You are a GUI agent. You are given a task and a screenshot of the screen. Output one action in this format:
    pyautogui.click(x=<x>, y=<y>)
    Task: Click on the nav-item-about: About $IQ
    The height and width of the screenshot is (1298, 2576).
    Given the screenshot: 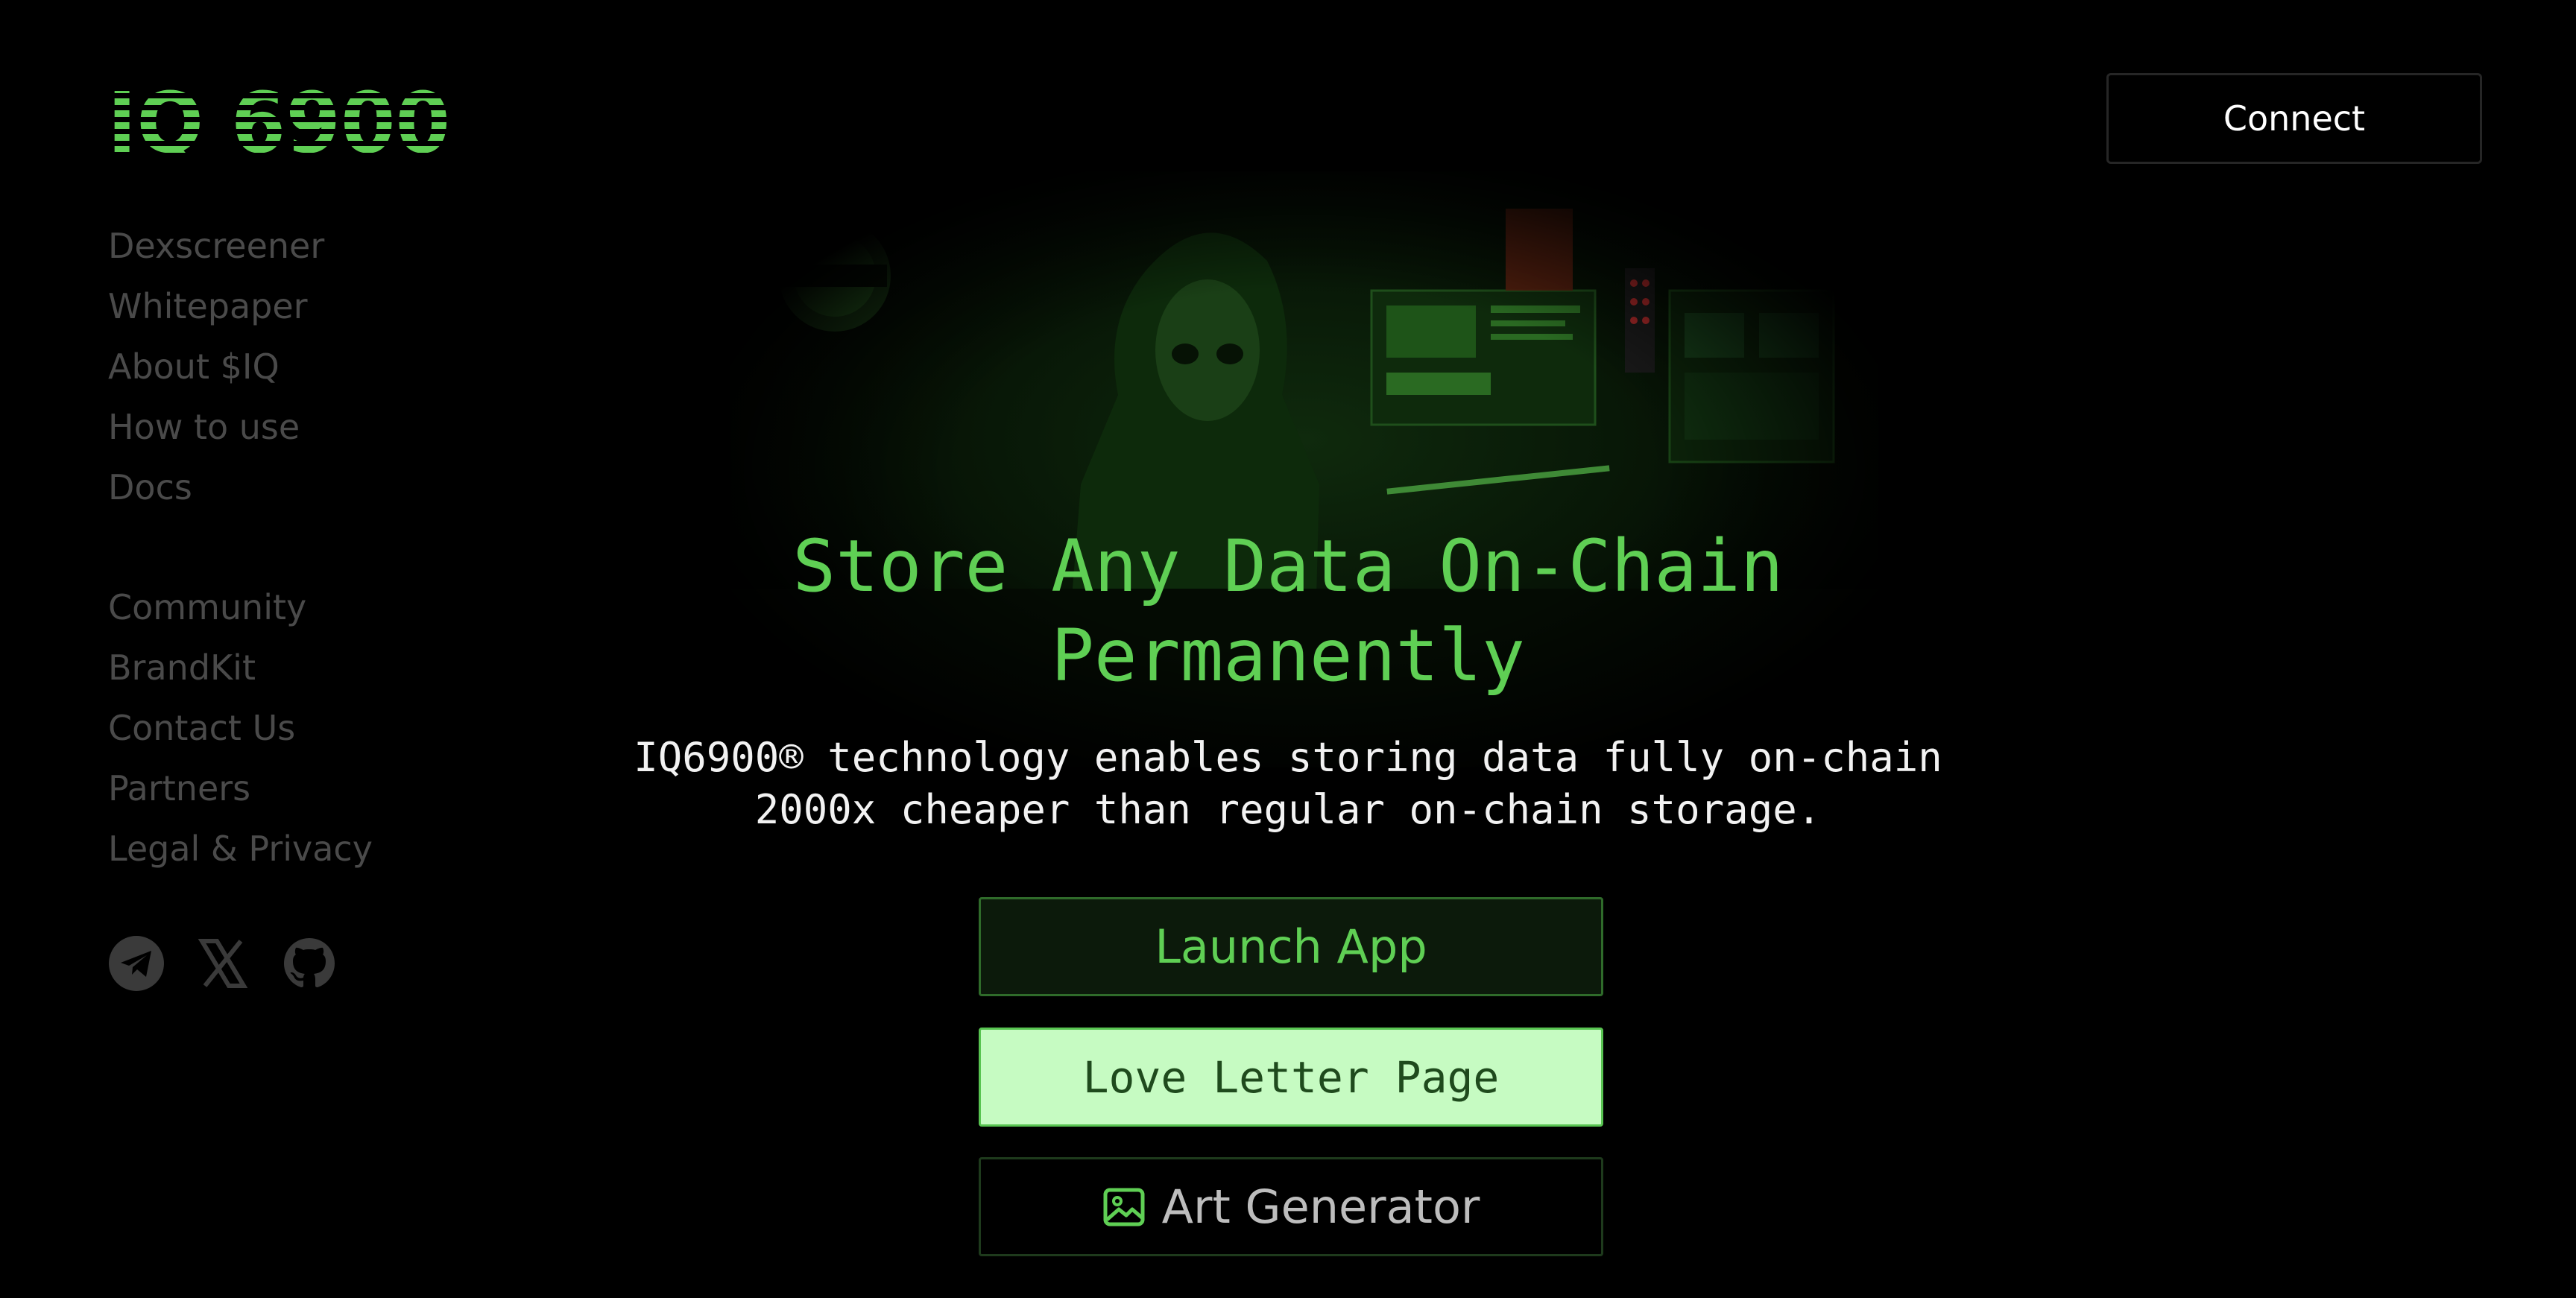 What is the action you would take?
    pyautogui.click(x=241, y=367)
    